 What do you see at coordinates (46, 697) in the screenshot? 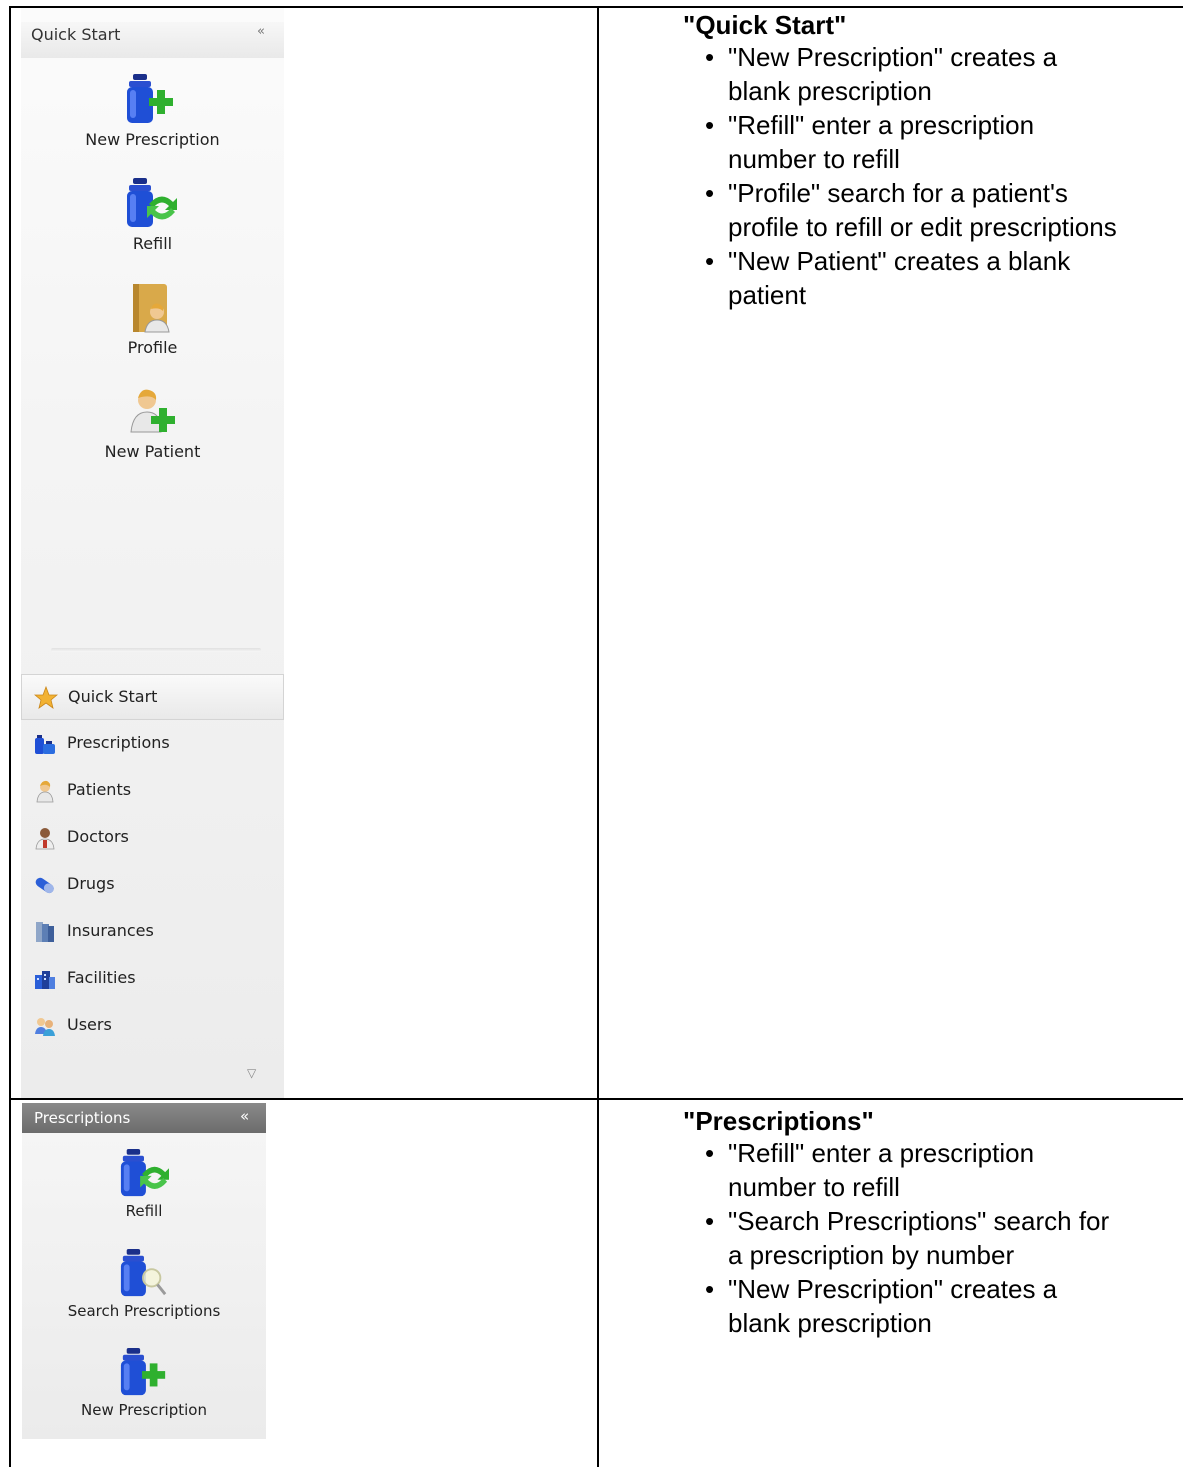
I see `star-icon` at bounding box center [46, 697].